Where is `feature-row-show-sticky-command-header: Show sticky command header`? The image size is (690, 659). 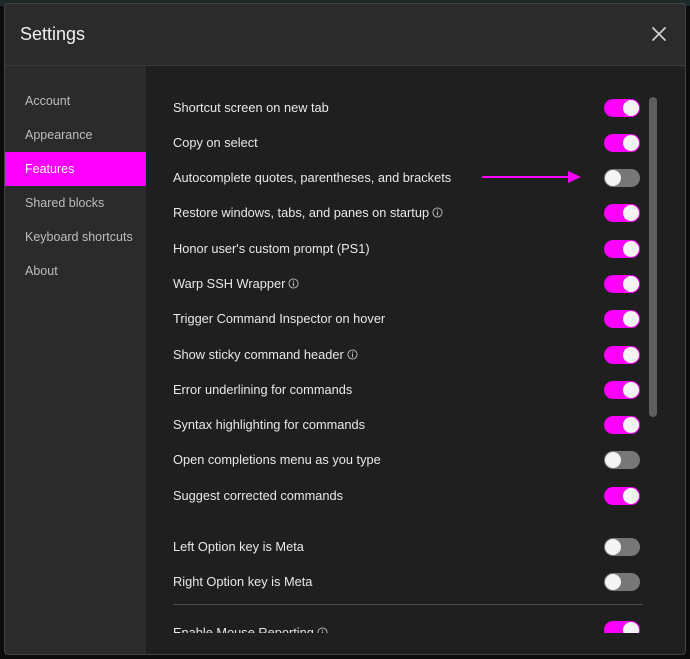
feature-row-show-sticky-command-header: Show sticky command header is located at coordinates (407, 355).